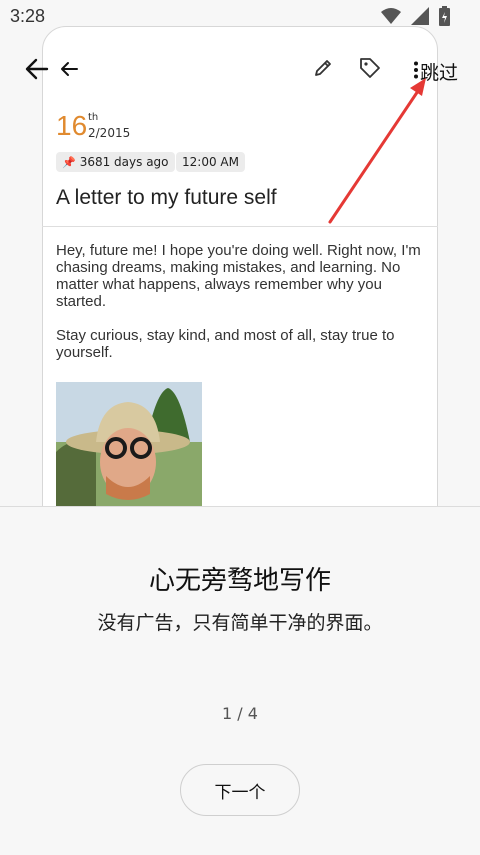  Describe the element at coordinates (444, 18) in the screenshot. I see `battery-icon` at that location.